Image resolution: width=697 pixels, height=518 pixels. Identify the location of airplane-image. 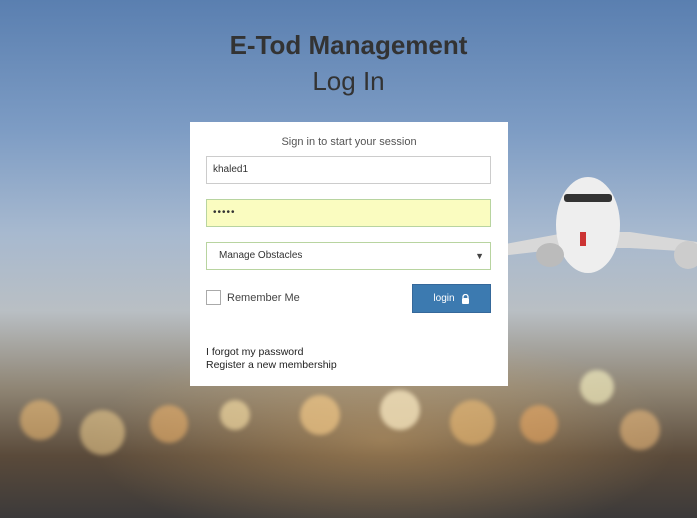
(598, 225).